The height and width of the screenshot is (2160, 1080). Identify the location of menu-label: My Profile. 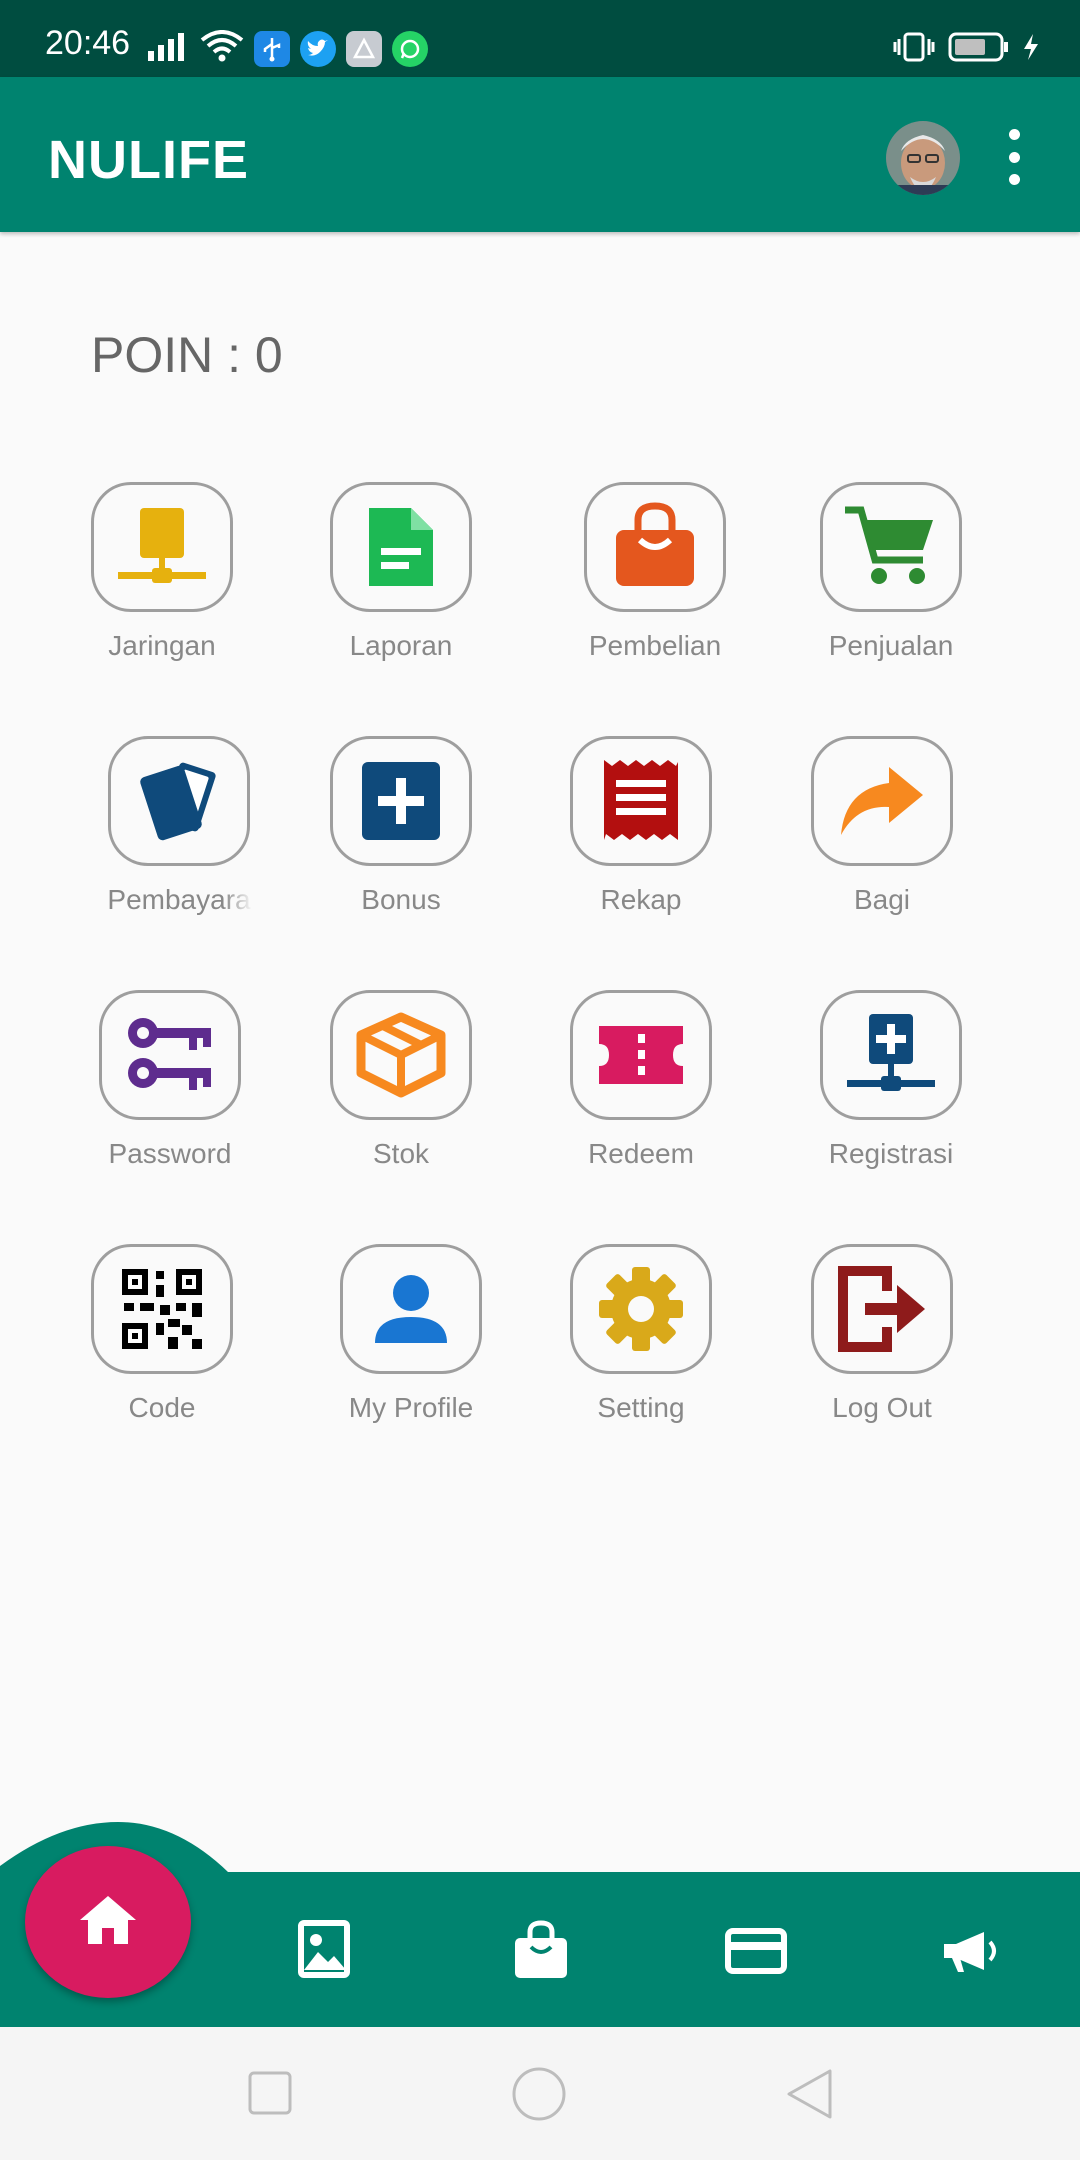
(411, 1407).